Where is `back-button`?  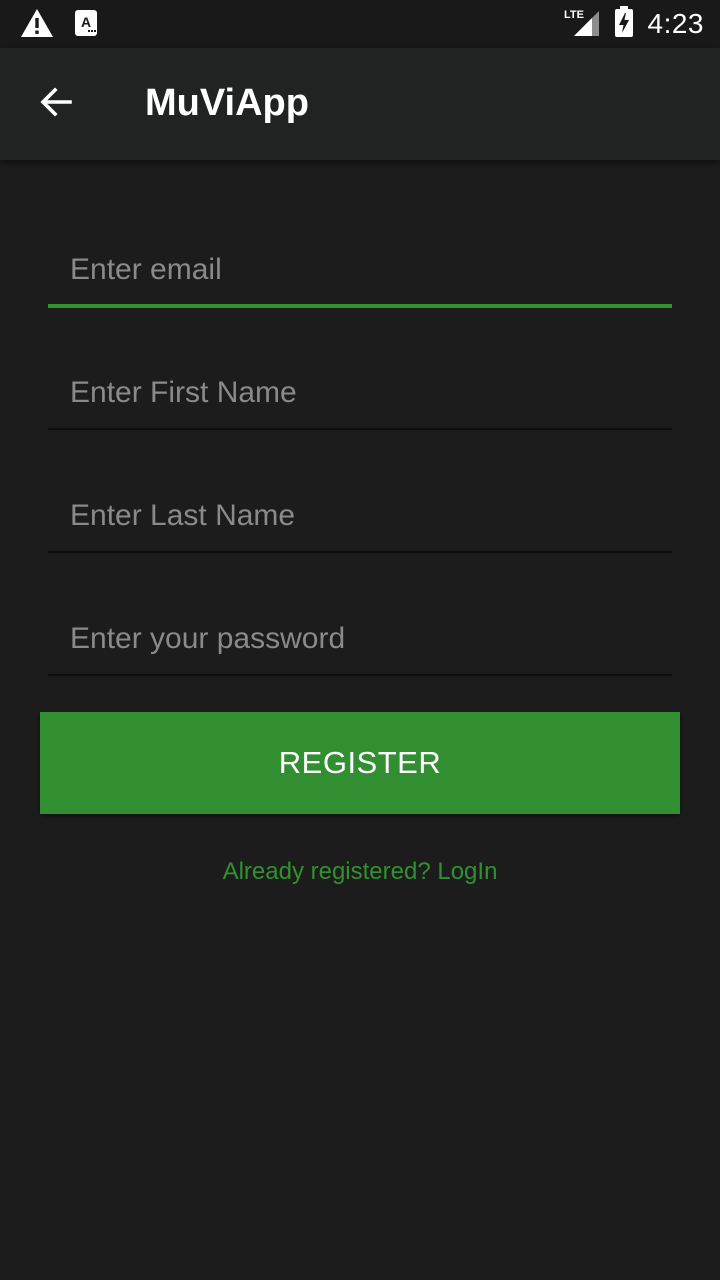
back-button is located at coordinates (56, 104).